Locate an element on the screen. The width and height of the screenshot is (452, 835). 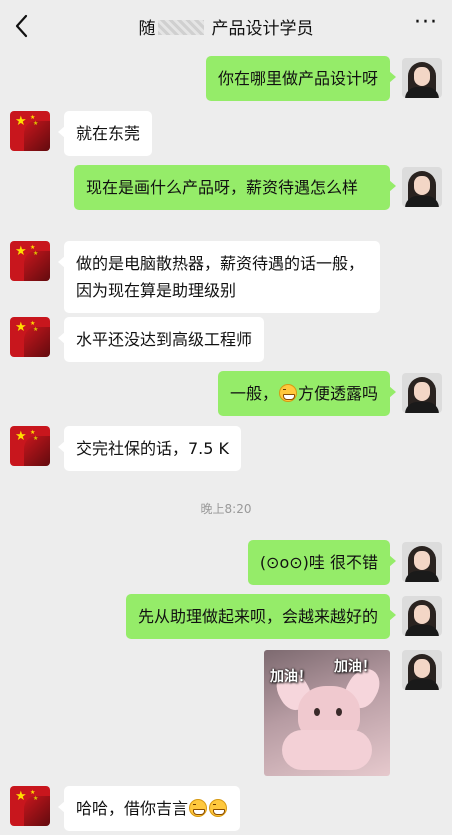
chat-title: 随 产品设计学员 is located at coordinates (226, 26).